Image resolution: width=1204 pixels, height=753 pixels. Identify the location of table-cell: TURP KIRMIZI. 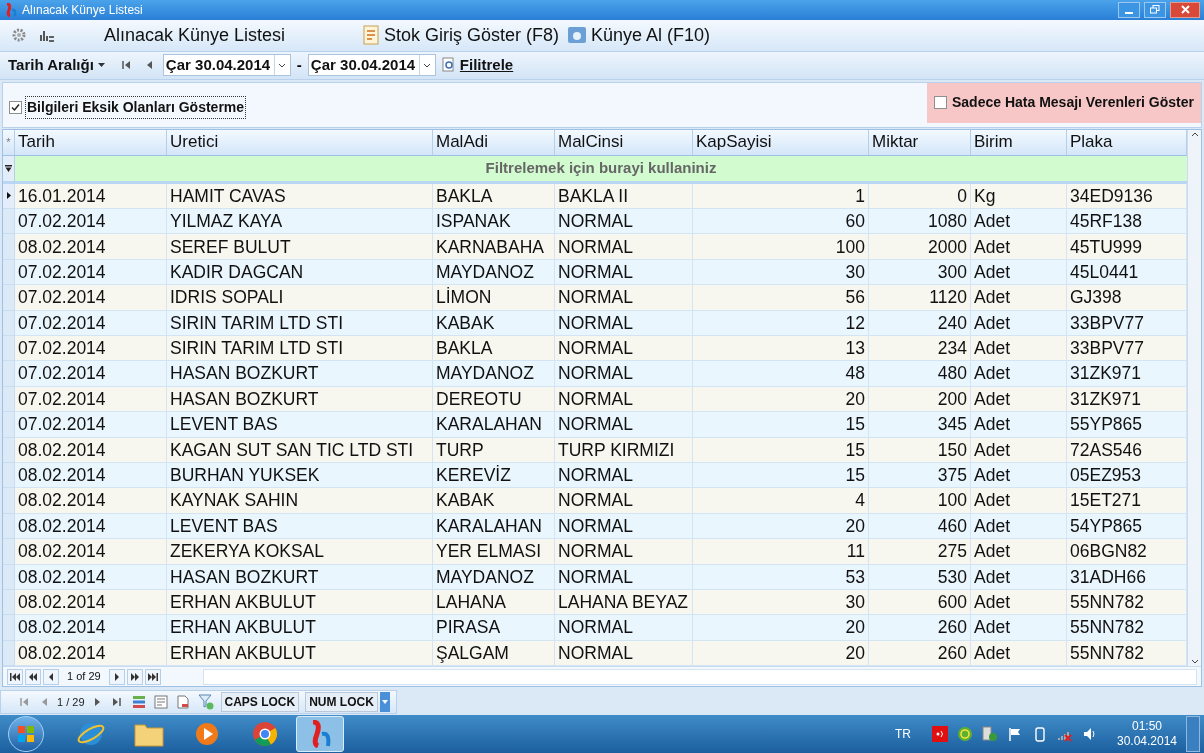
(624, 450).